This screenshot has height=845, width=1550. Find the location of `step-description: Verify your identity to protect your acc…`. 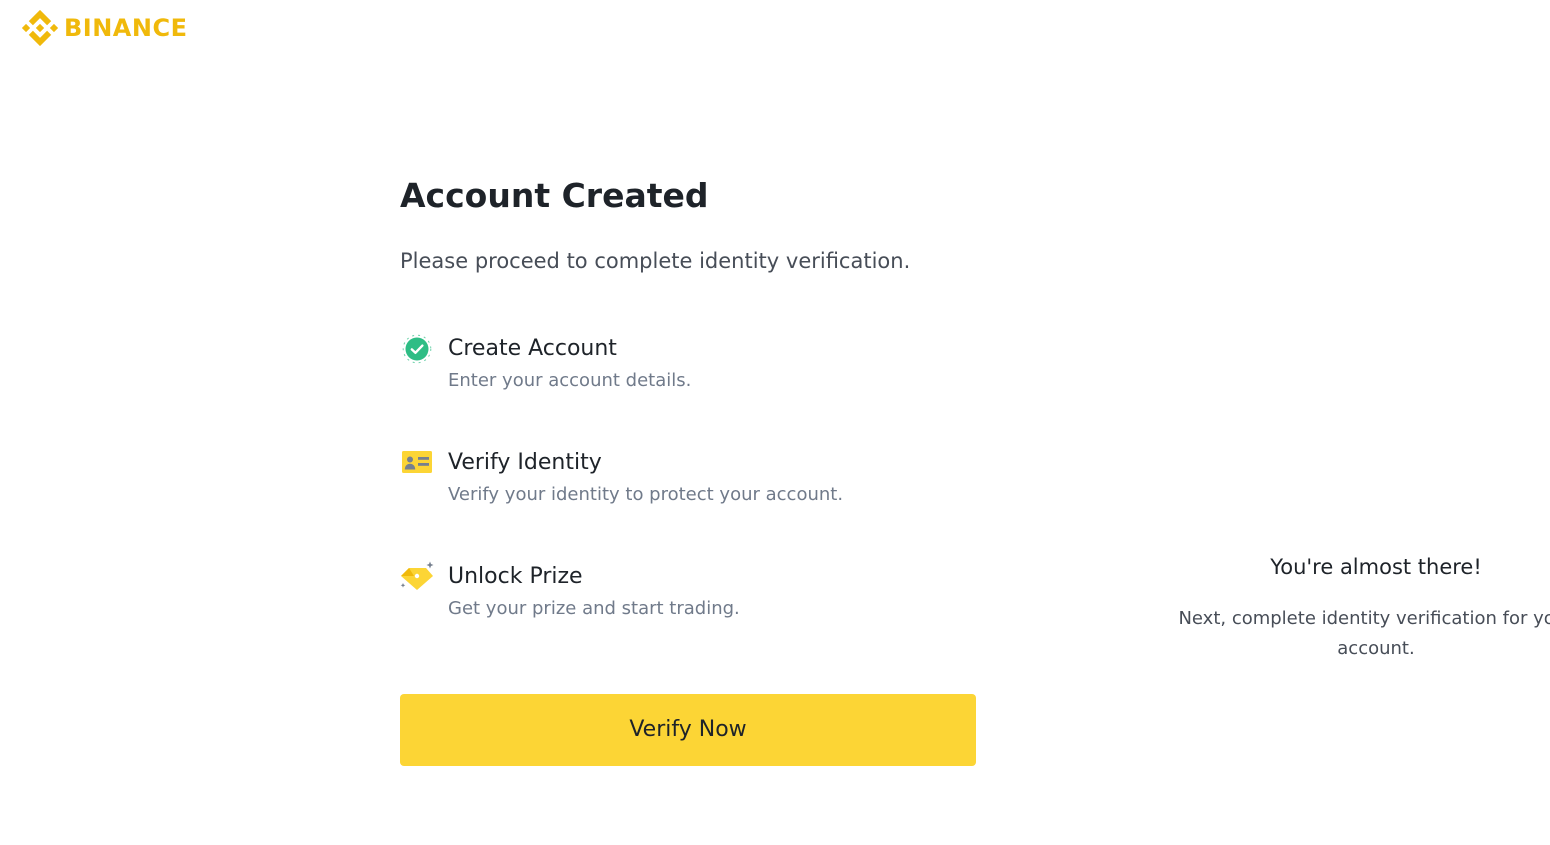

step-description: Verify your identity to protect your acc… is located at coordinates (646, 494).